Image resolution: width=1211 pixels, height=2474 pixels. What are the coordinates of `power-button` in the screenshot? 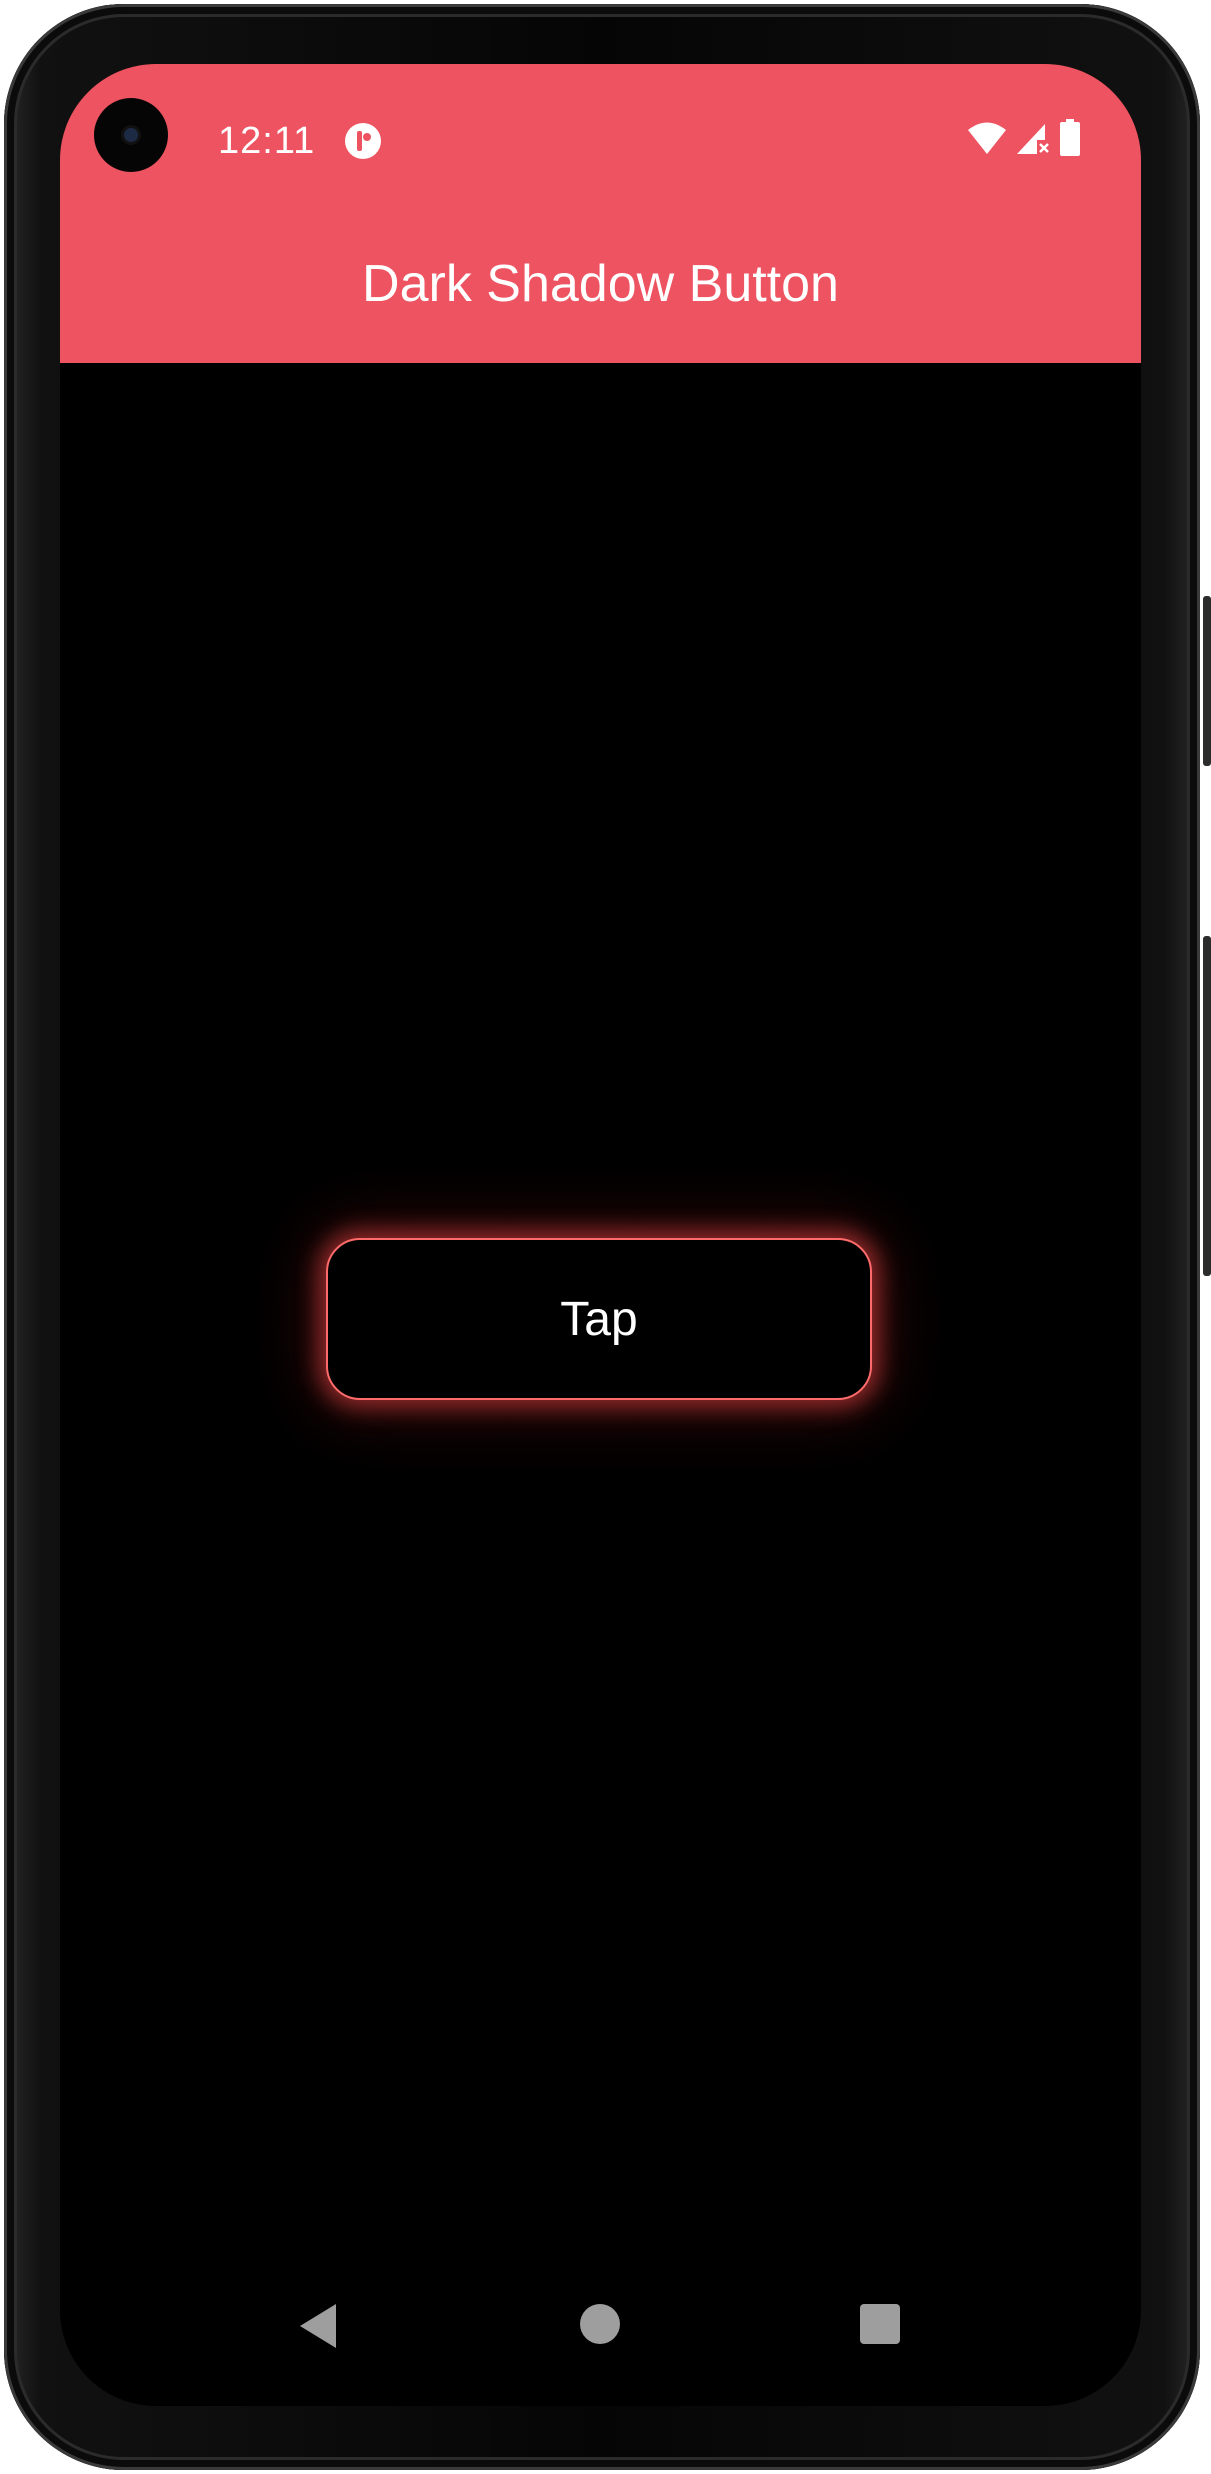 It's located at (1207, 681).